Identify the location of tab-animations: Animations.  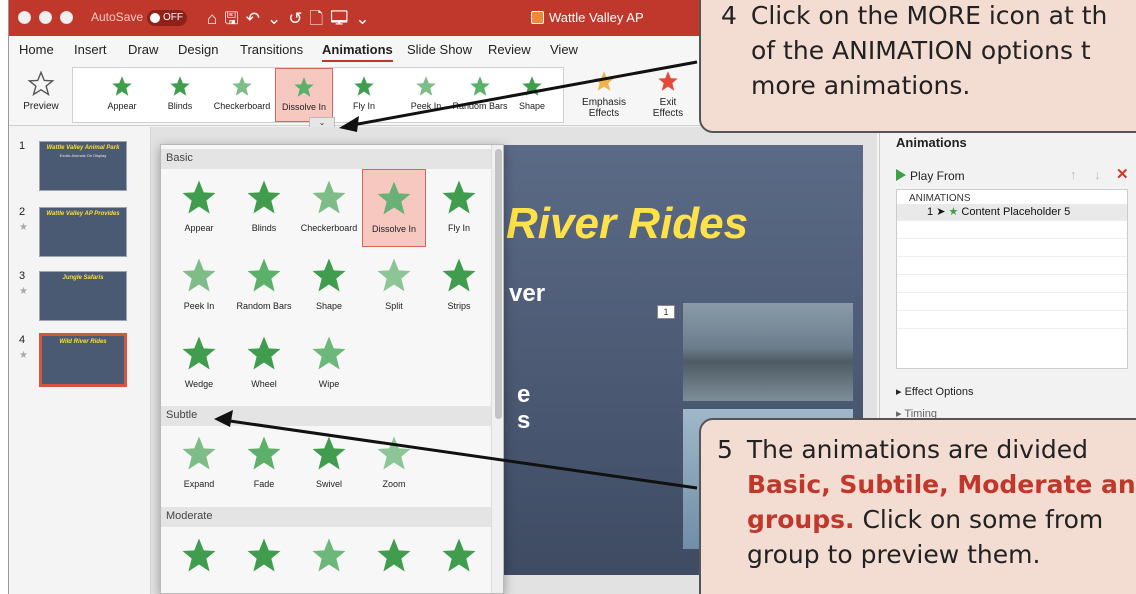
(357, 52).